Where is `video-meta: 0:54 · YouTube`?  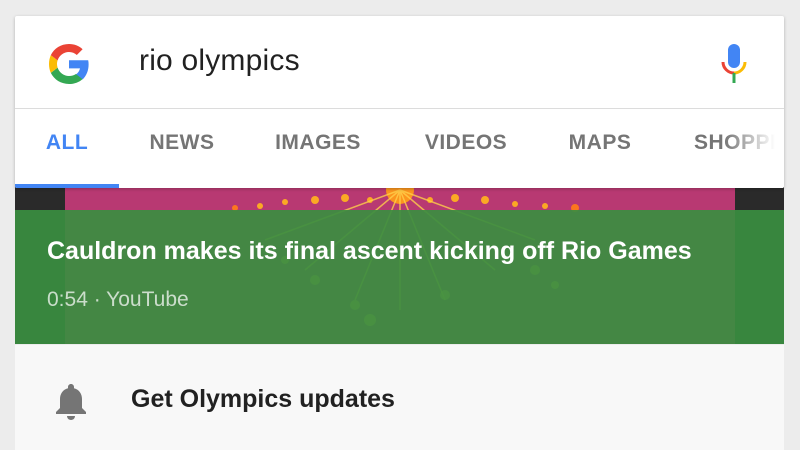 video-meta: 0:54 · YouTube is located at coordinates (118, 299).